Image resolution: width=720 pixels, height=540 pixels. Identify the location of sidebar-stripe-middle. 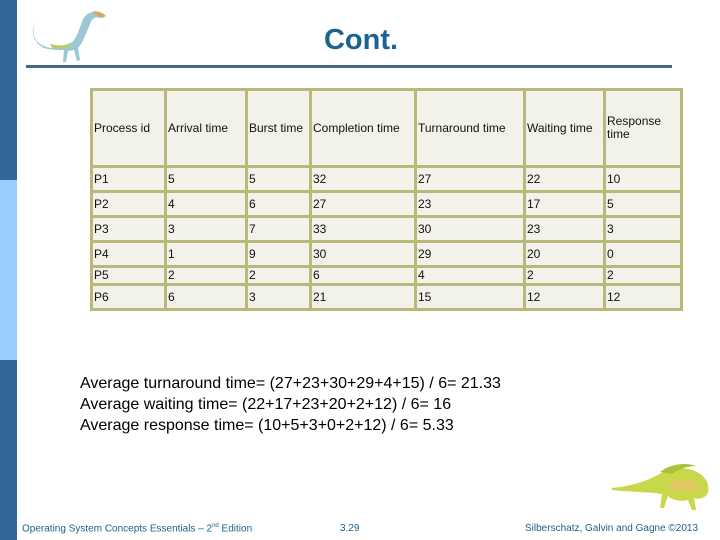
(8, 270).